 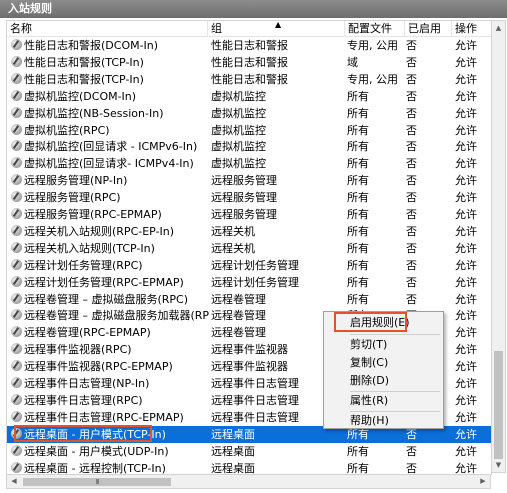 What do you see at coordinates (96, 451) in the screenshot?
I see `rule-name-cell-text: 远程桌面 - 用户模式(UDP-In)` at bounding box center [96, 451].